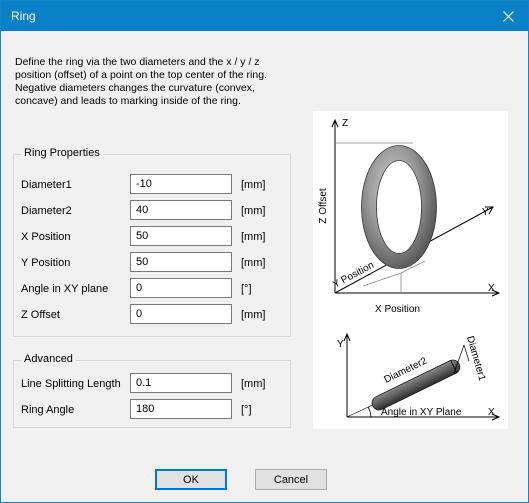 The height and width of the screenshot is (503, 529). What do you see at coordinates (62, 153) in the screenshot?
I see `ring-properties-label: Ring Properties` at bounding box center [62, 153].